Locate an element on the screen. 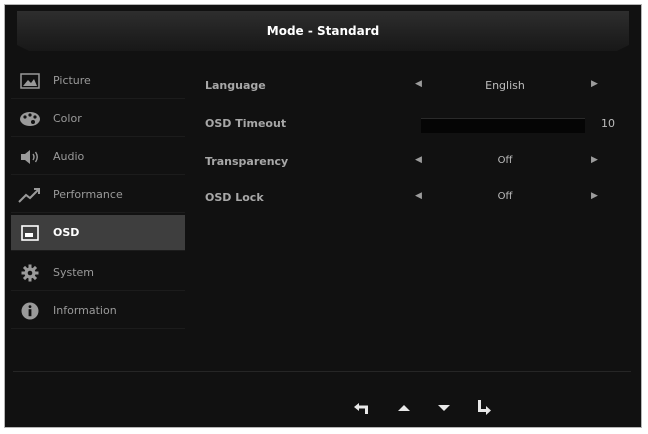 Image resolution: width=648 pixels, height=434 pixels. picture-icon is located at coordinates (30, 81).